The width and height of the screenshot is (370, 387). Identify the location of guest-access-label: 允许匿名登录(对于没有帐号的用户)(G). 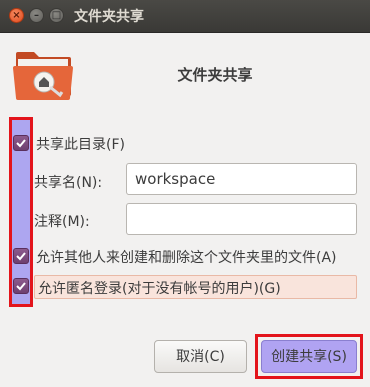
(159, 288).